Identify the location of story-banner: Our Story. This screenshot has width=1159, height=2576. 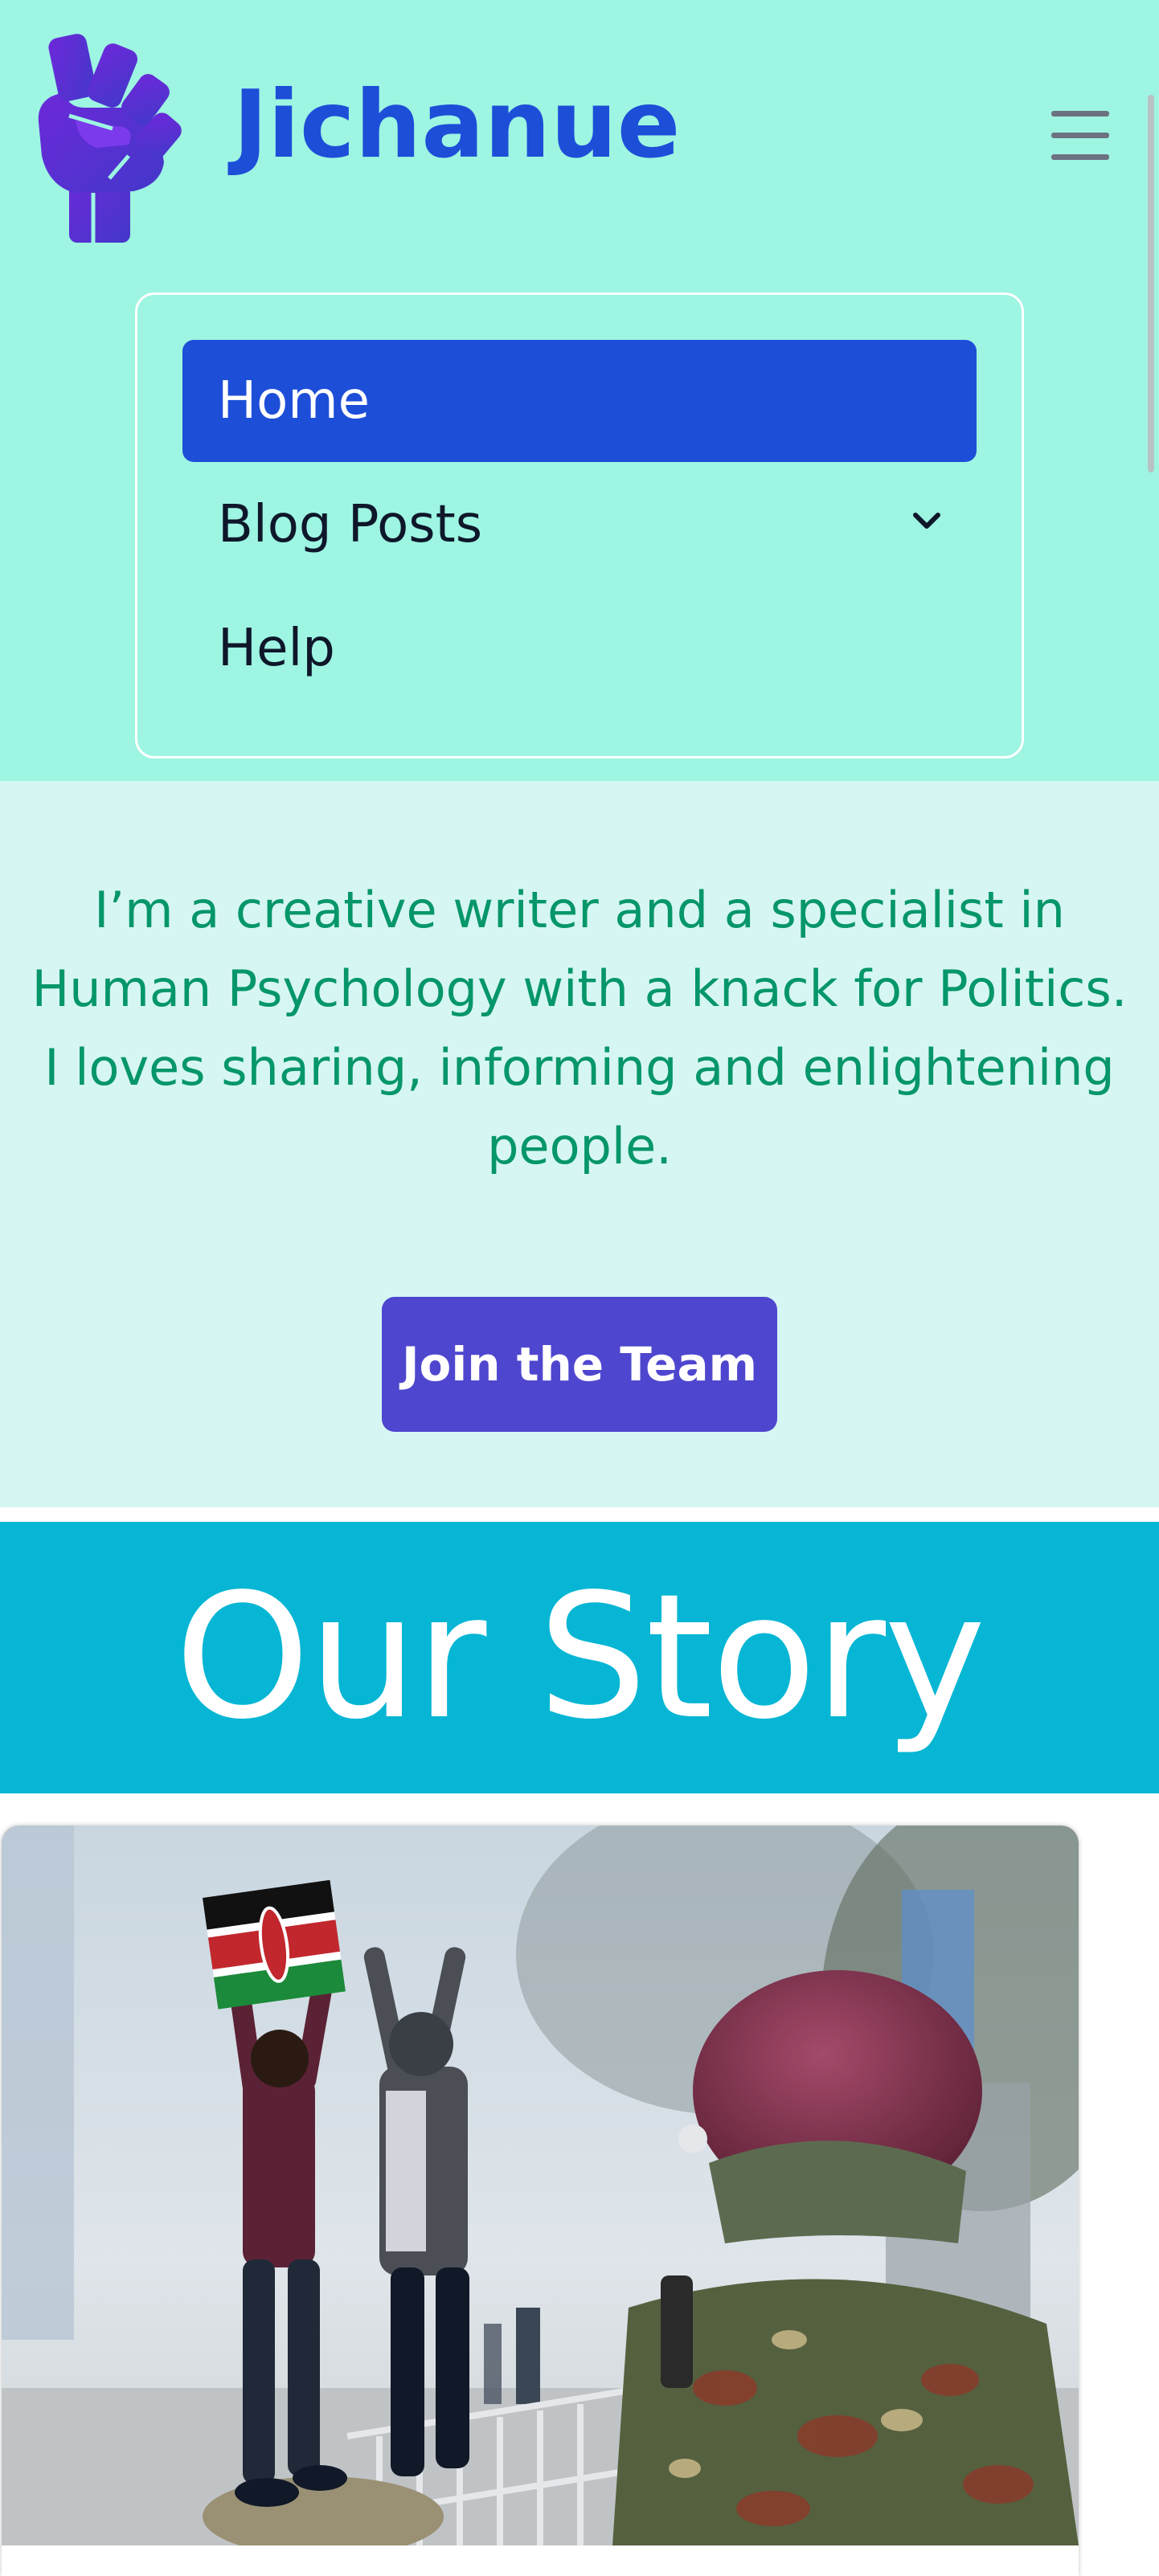
(580, 1657).